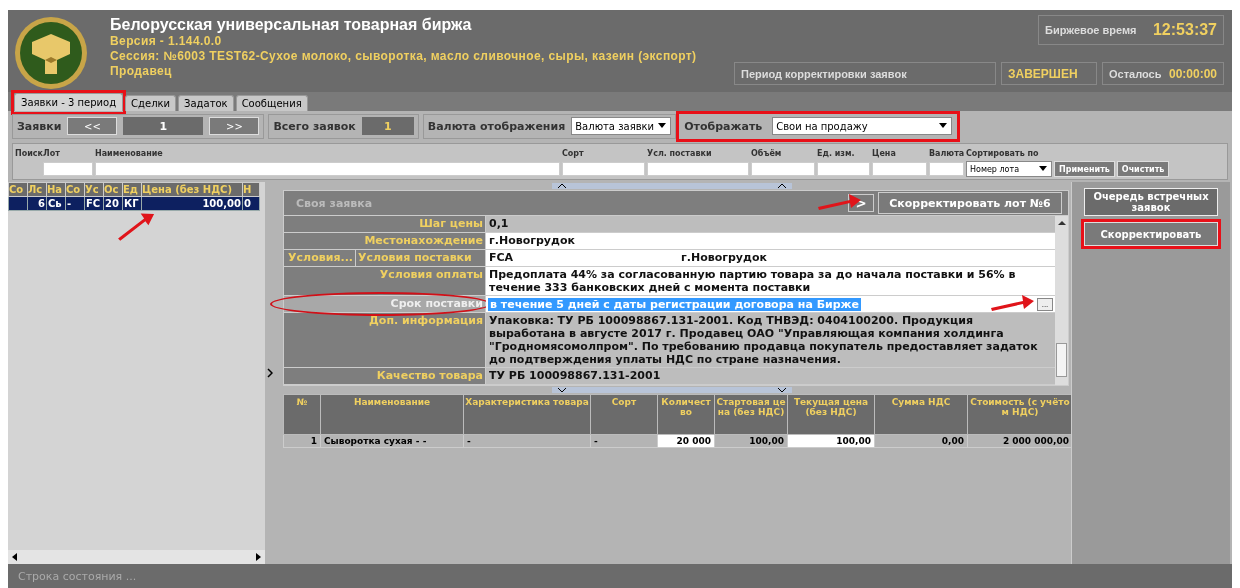  Describe the element at coordinates (92, 126) in the screenshot. I see `previous-button: <<` at that location.